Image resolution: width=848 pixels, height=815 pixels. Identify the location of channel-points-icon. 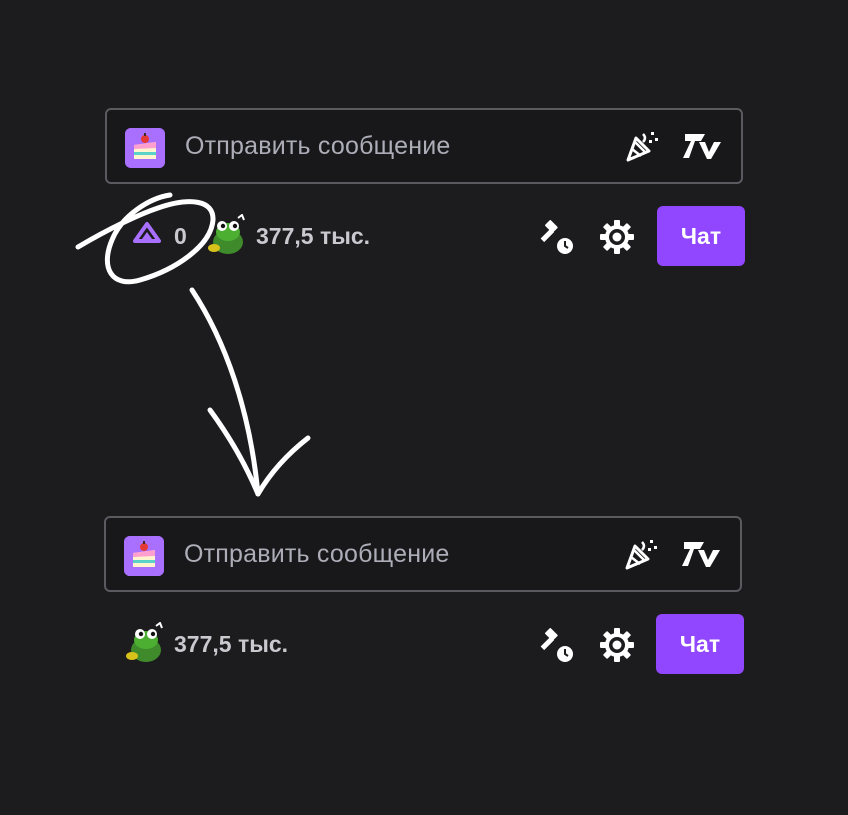
(147, 236).